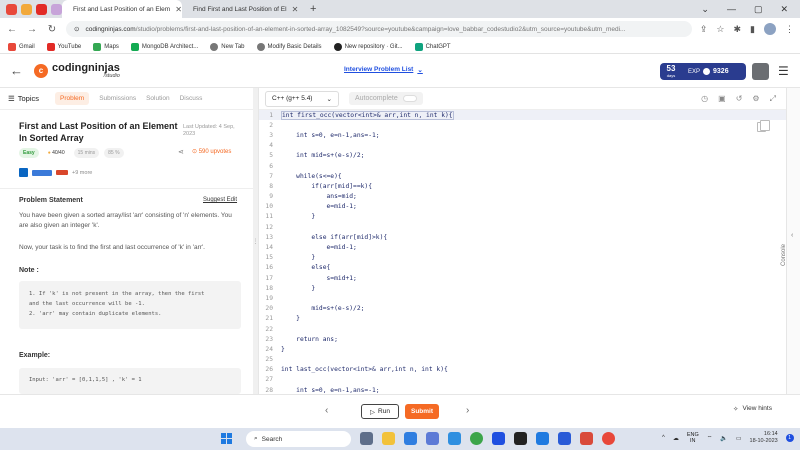 The width and height of the screenshot is (800, 450). Describe the element at coordinates (523, 268) in the screenshot. I see `code-line: 16 else{` at that location.